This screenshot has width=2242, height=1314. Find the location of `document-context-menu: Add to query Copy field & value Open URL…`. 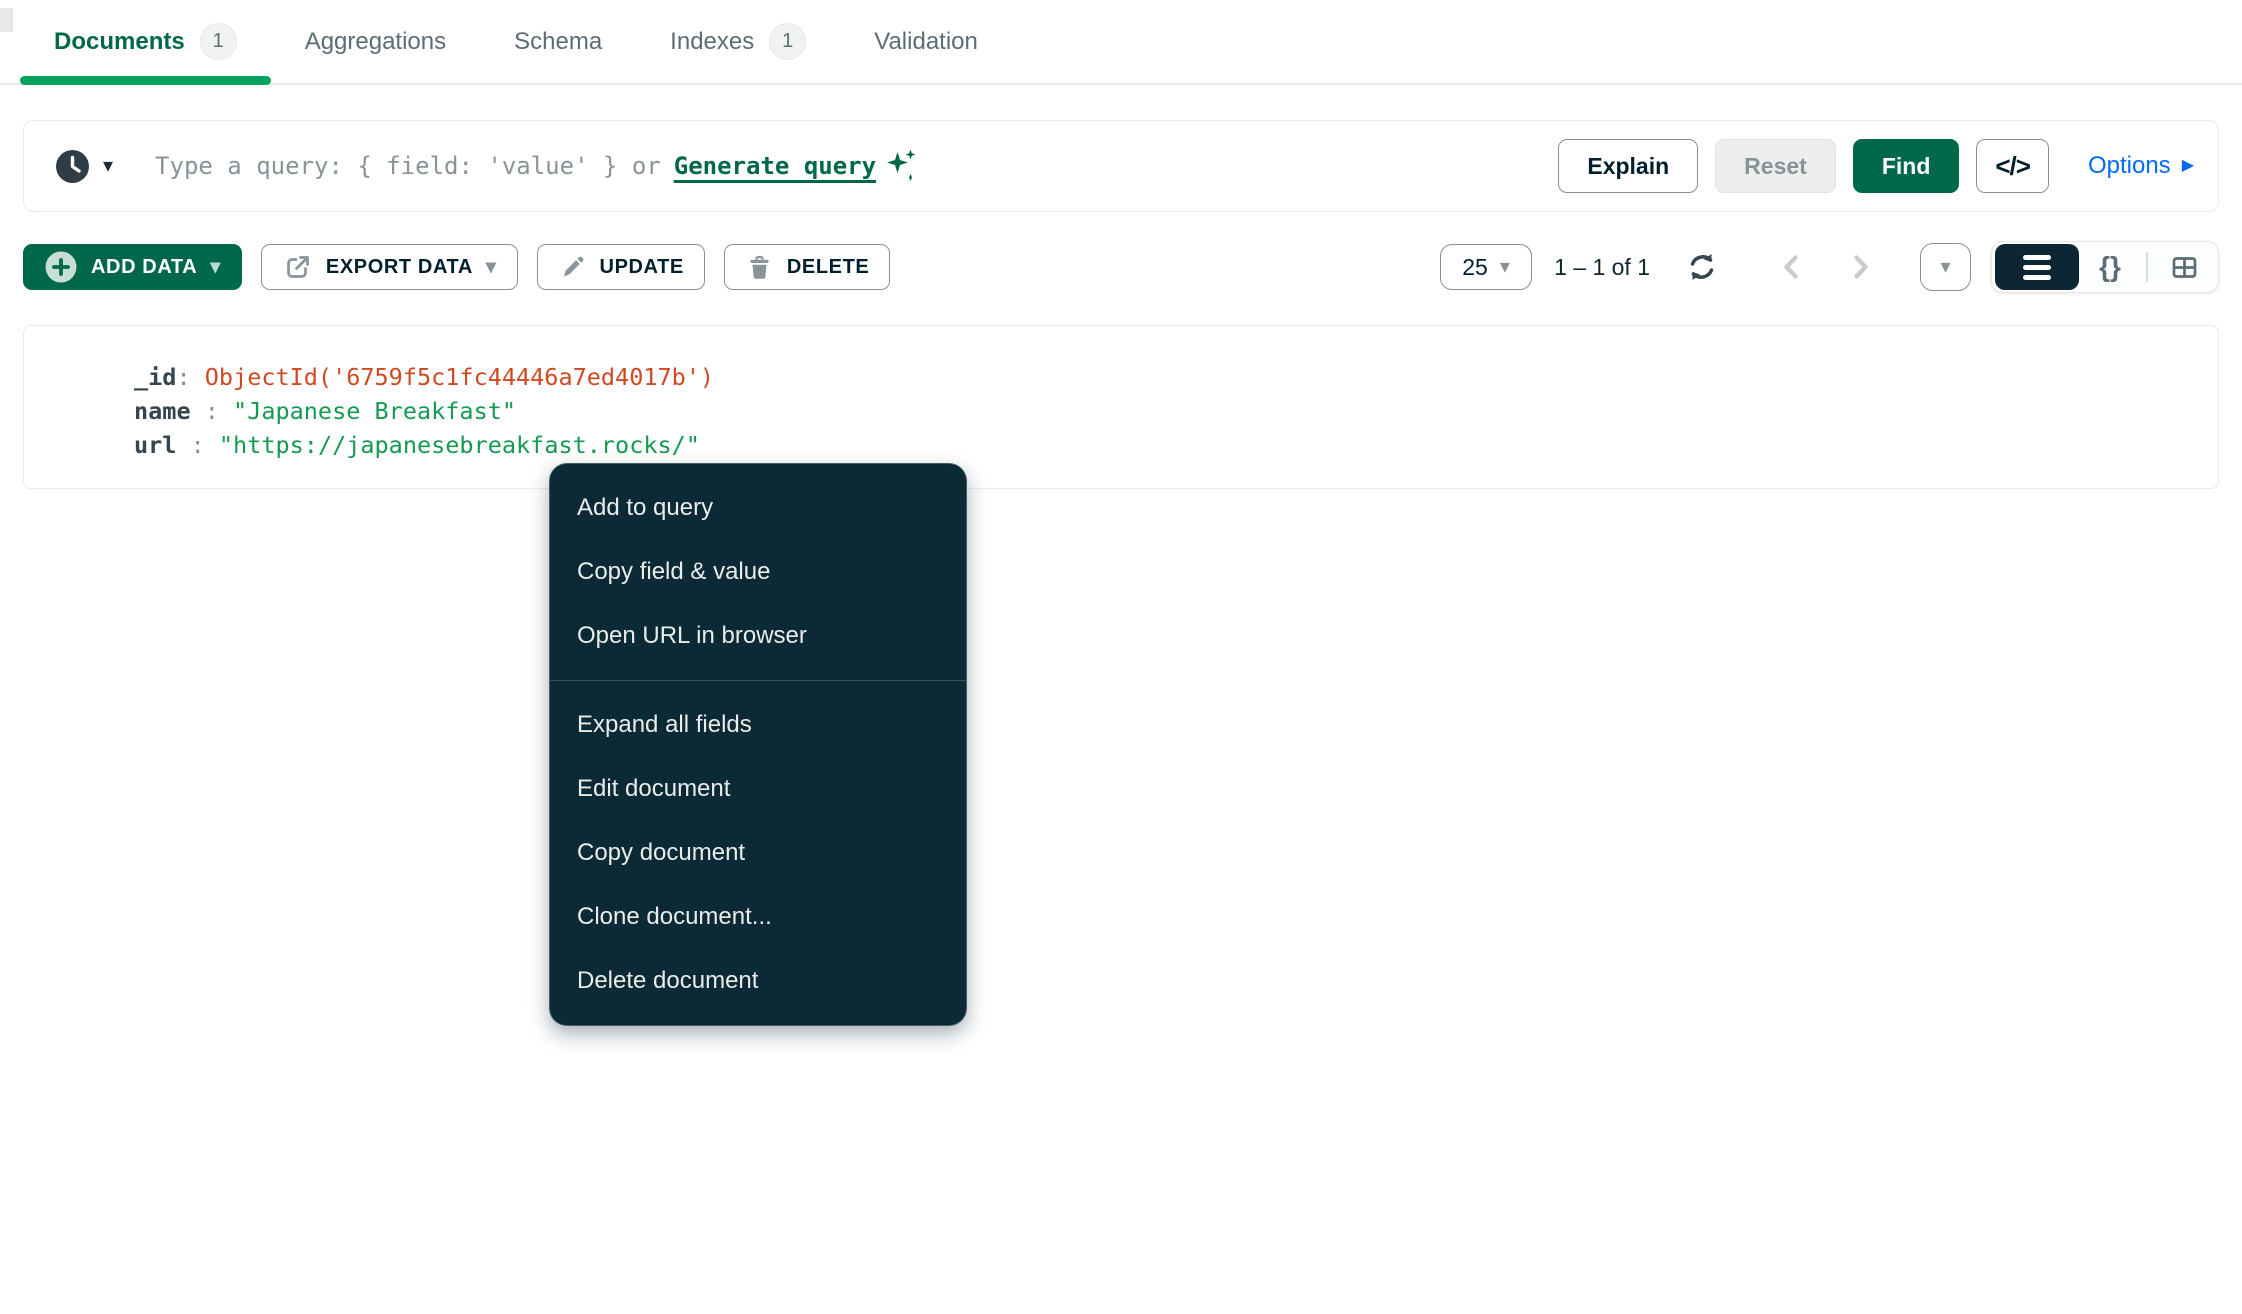

document-context-menu: Add to query Copy field & value Open URL… is located at coordinates (758, 744).